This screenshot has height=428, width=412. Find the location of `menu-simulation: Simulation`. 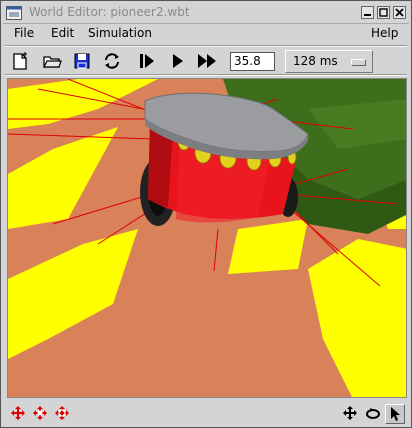

menu-simulation: Simulation is located at coordinates (120, 33).